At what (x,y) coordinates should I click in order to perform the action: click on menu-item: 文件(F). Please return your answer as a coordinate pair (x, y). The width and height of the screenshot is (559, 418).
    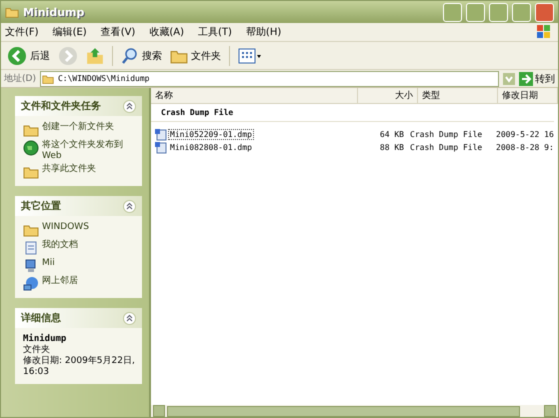
    Looking at the image, I should click on (22, 32).